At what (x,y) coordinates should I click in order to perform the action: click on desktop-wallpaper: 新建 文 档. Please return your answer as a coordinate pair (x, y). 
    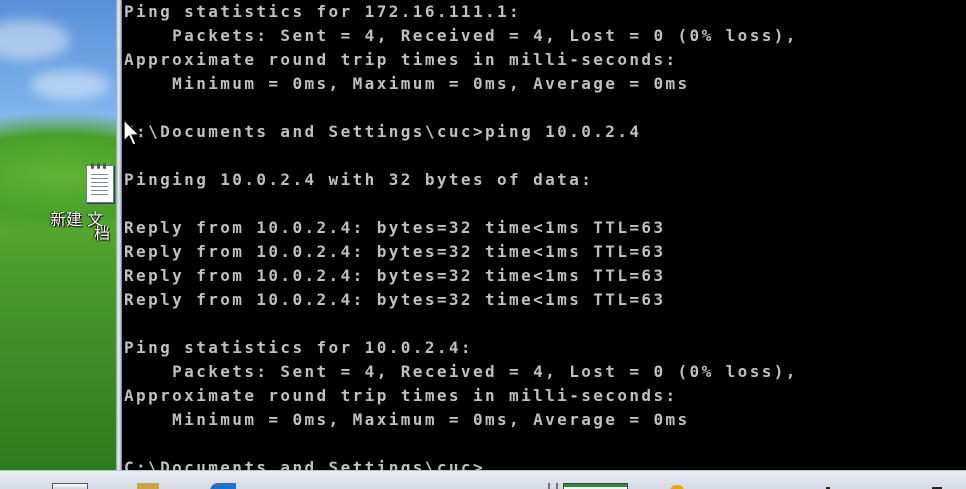
    Looking at the image, I should click on (58, 235).